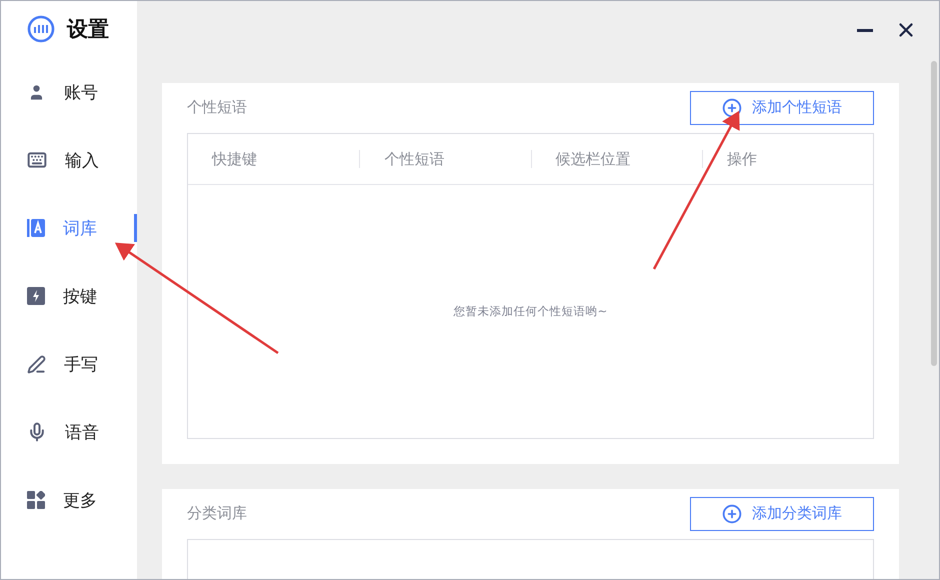 This screenshot has width=940, height=580. Describe the element at coordinates (37, 432) in the screenshot. I see `mic-icon` at that location.